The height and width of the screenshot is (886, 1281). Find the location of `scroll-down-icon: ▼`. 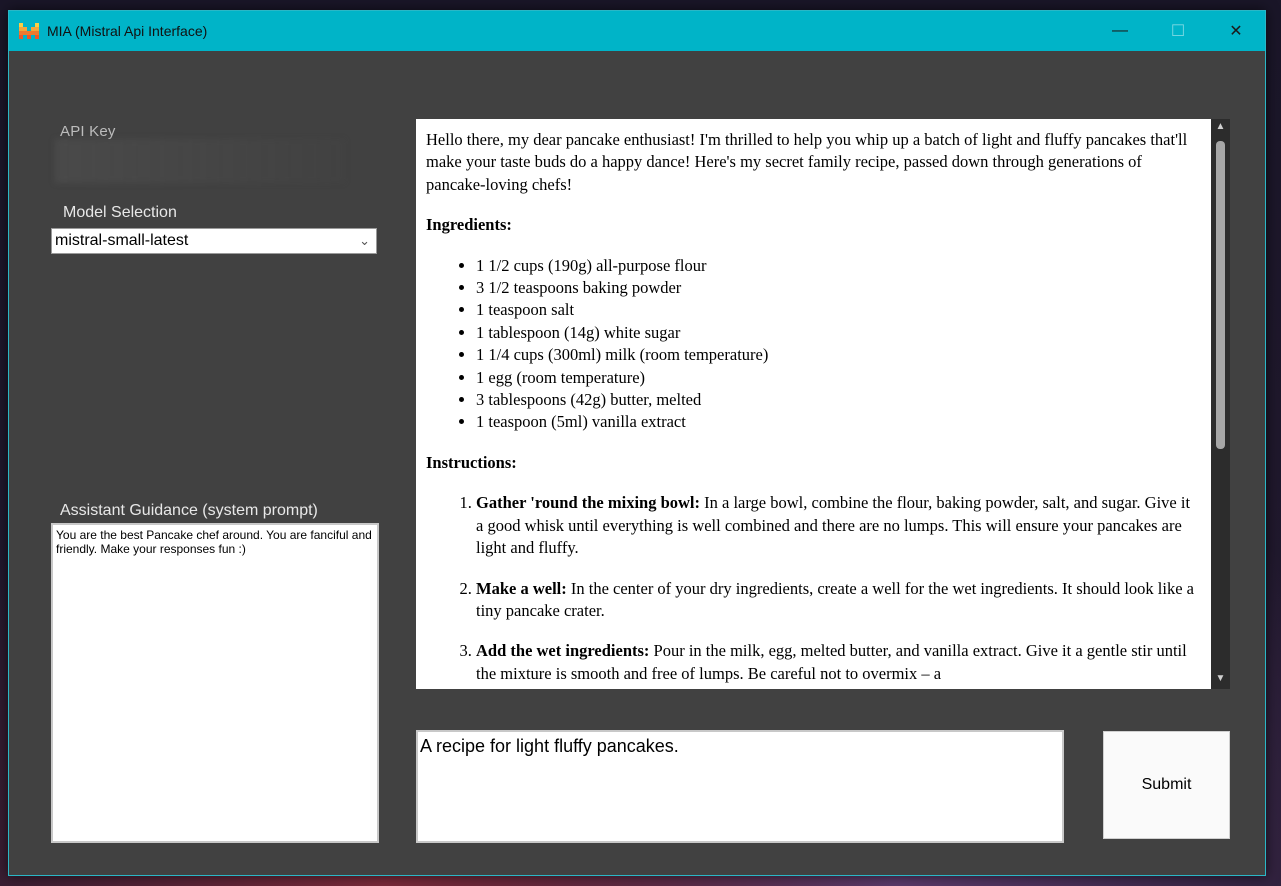

scroll-down-icon: ▼ is located at coordinates (1220, 680).